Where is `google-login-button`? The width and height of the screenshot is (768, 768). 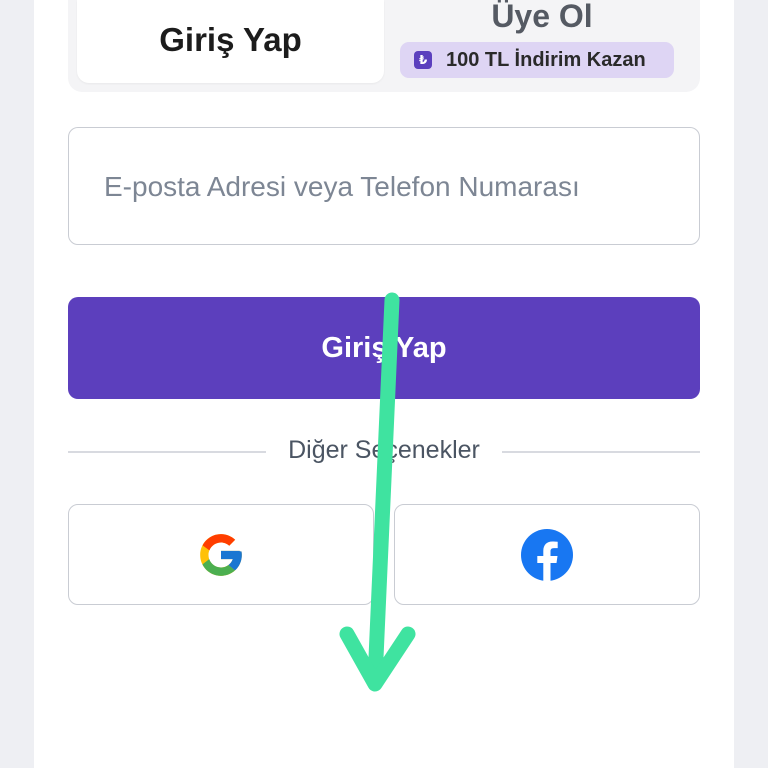
google-login-button is located at coordinates (221, 554).